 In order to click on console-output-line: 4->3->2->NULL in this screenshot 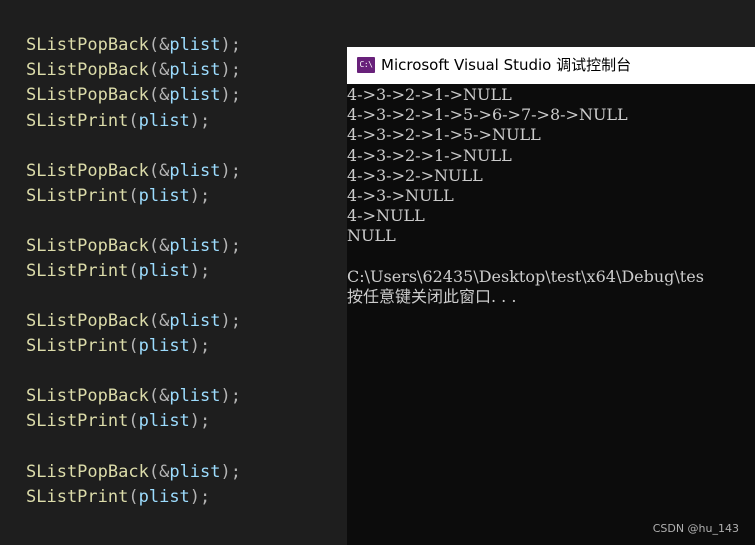, I will do `click(415, 175)`.